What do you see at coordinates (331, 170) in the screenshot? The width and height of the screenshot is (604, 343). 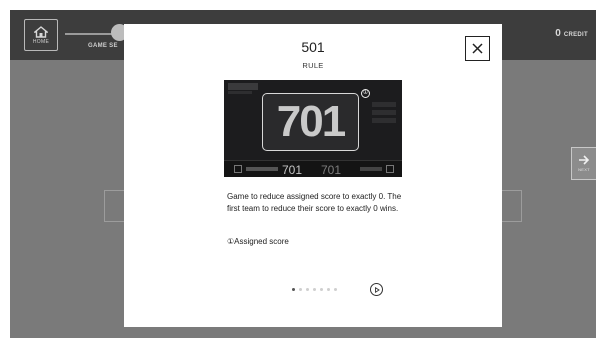 I see `preview-player2-score: 701` at bounding box center [331, 170].